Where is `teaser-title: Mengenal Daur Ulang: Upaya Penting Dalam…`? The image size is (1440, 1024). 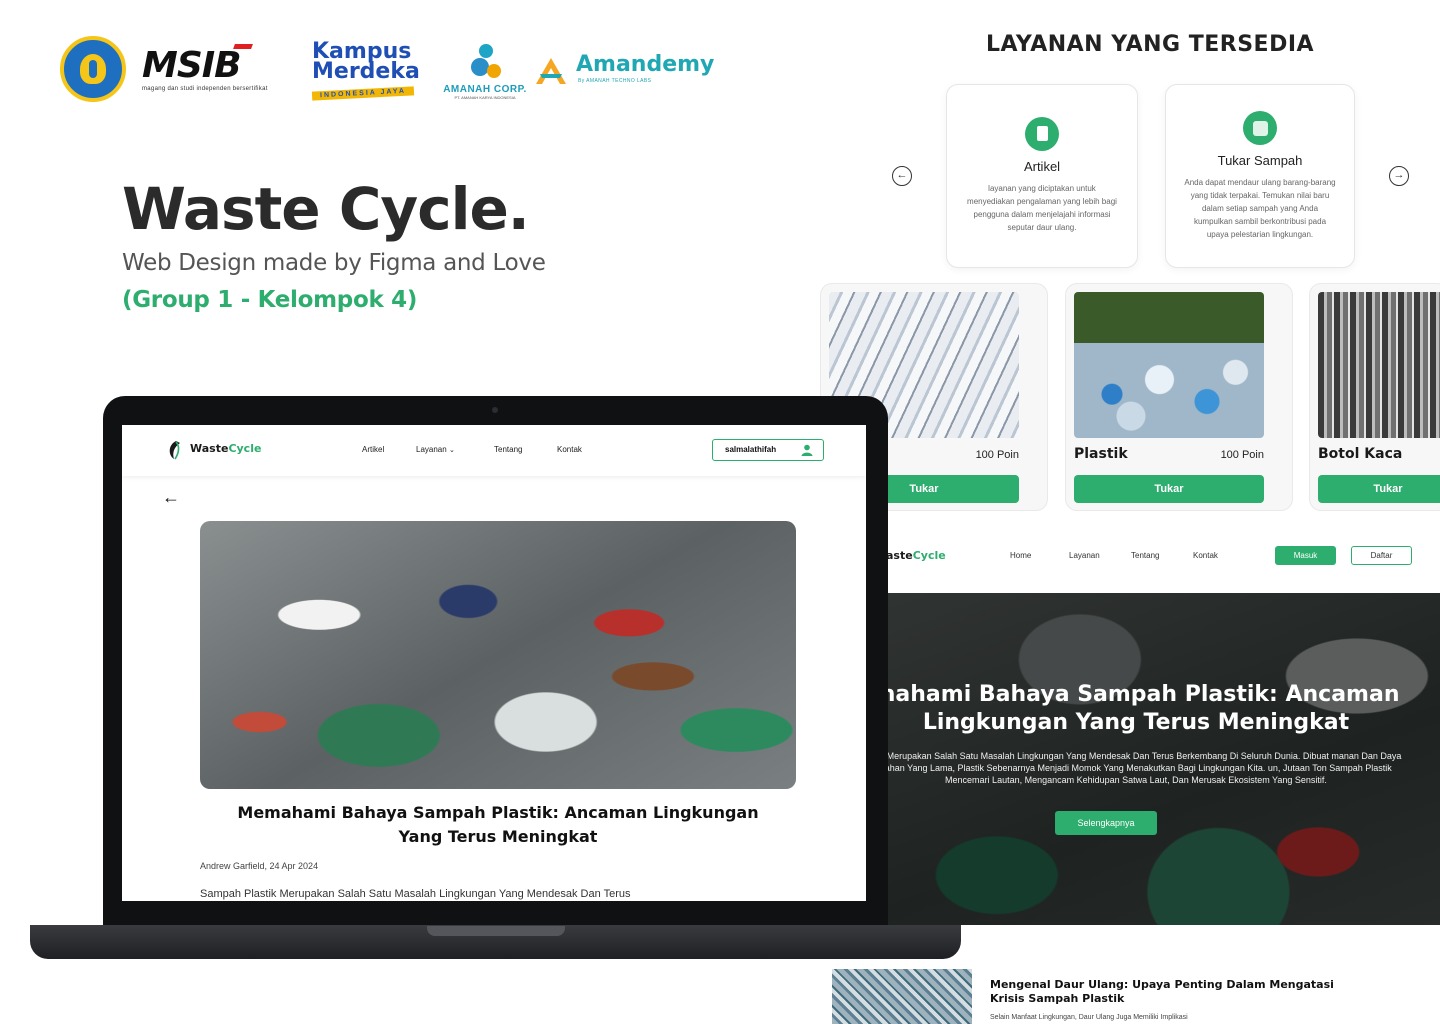
teaser-title: Mengenal Daur Ulang: Upaya Penting Dalam… is located at coordinates (1180, 992).